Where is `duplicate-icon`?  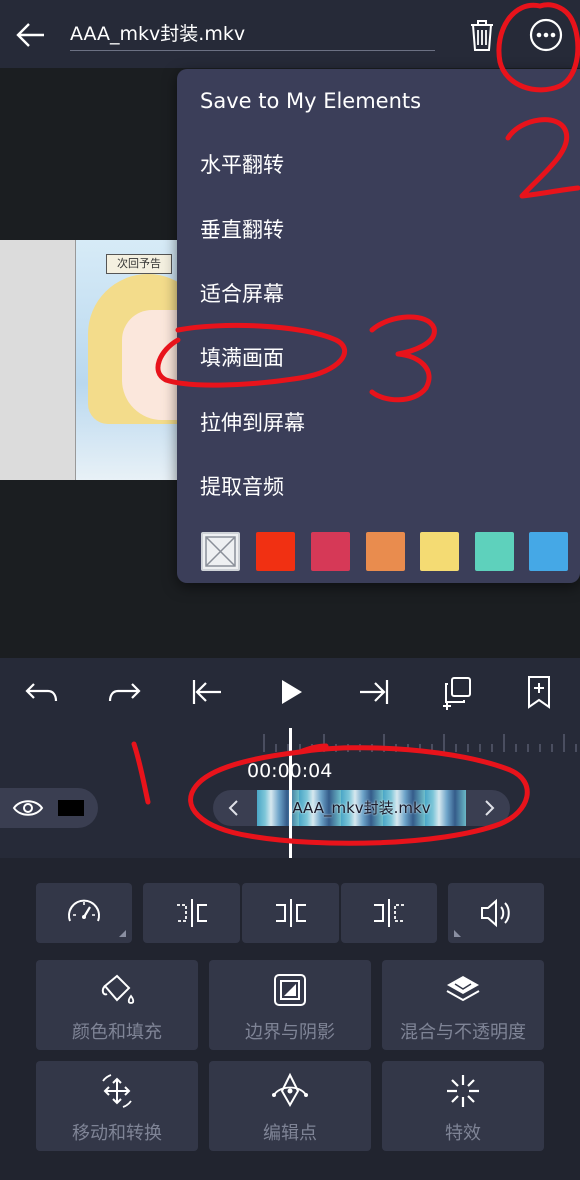 duplicate-icon is located at coordinates (458, 692).